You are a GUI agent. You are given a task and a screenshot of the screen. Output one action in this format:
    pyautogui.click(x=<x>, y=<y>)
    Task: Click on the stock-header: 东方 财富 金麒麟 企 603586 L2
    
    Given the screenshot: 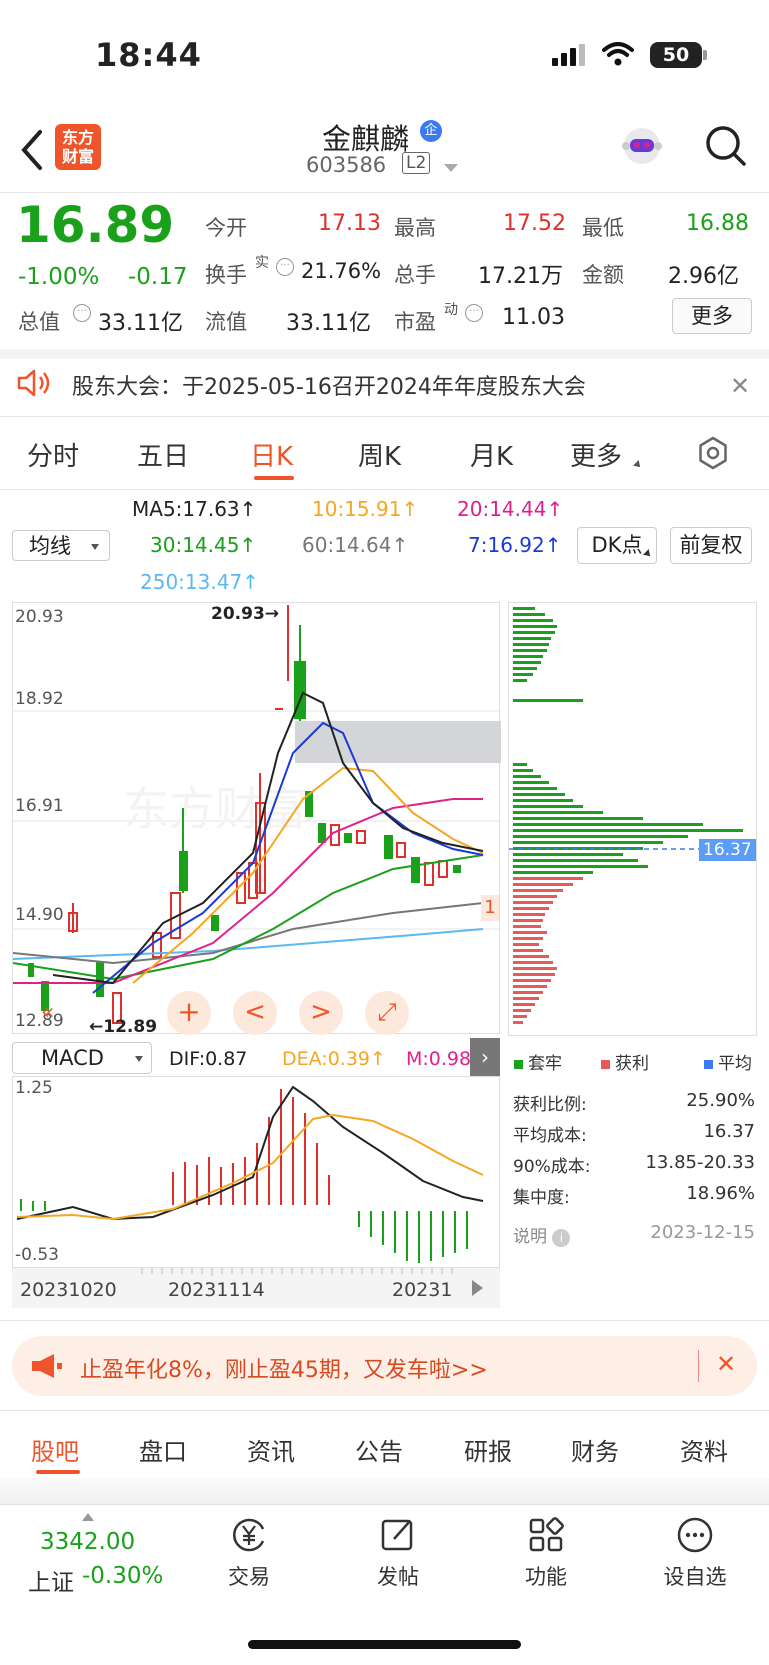 What is the action you would take?
    pyautogui.click(x=384, y=151)
    